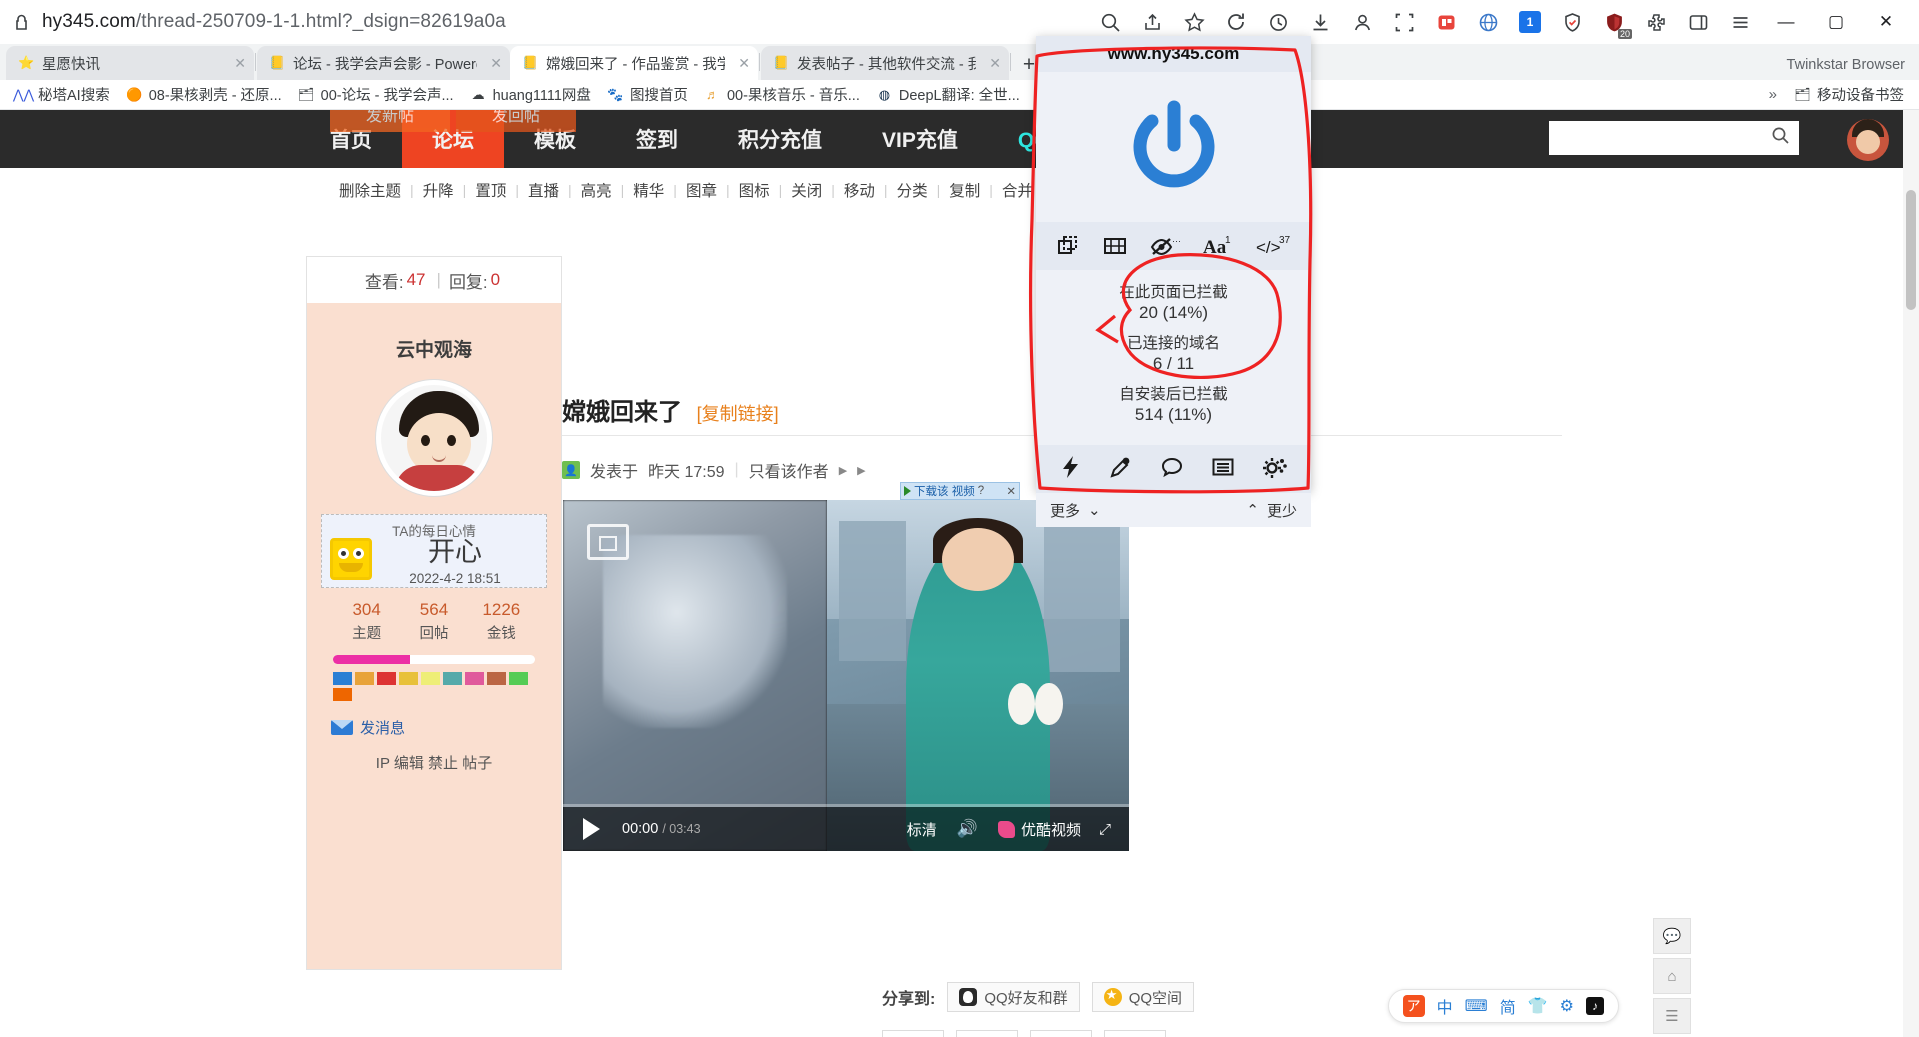  Describe the element at coordinates (1849, 94) in the screenshot. I see `mobile-bookmarks-item: 🗂 移动设备书签` at that location.